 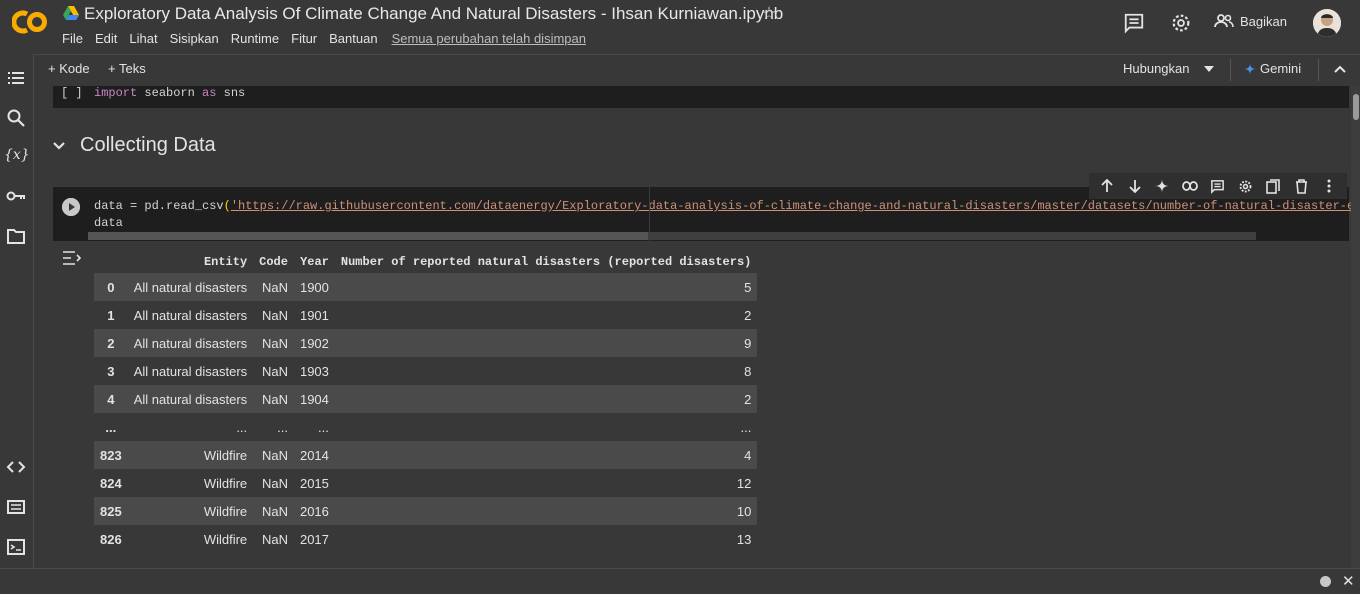 What do you see at coordinates (314, 371) in the screenshot?
I see `year-cell: 1903` at bounding box center [314, 371].